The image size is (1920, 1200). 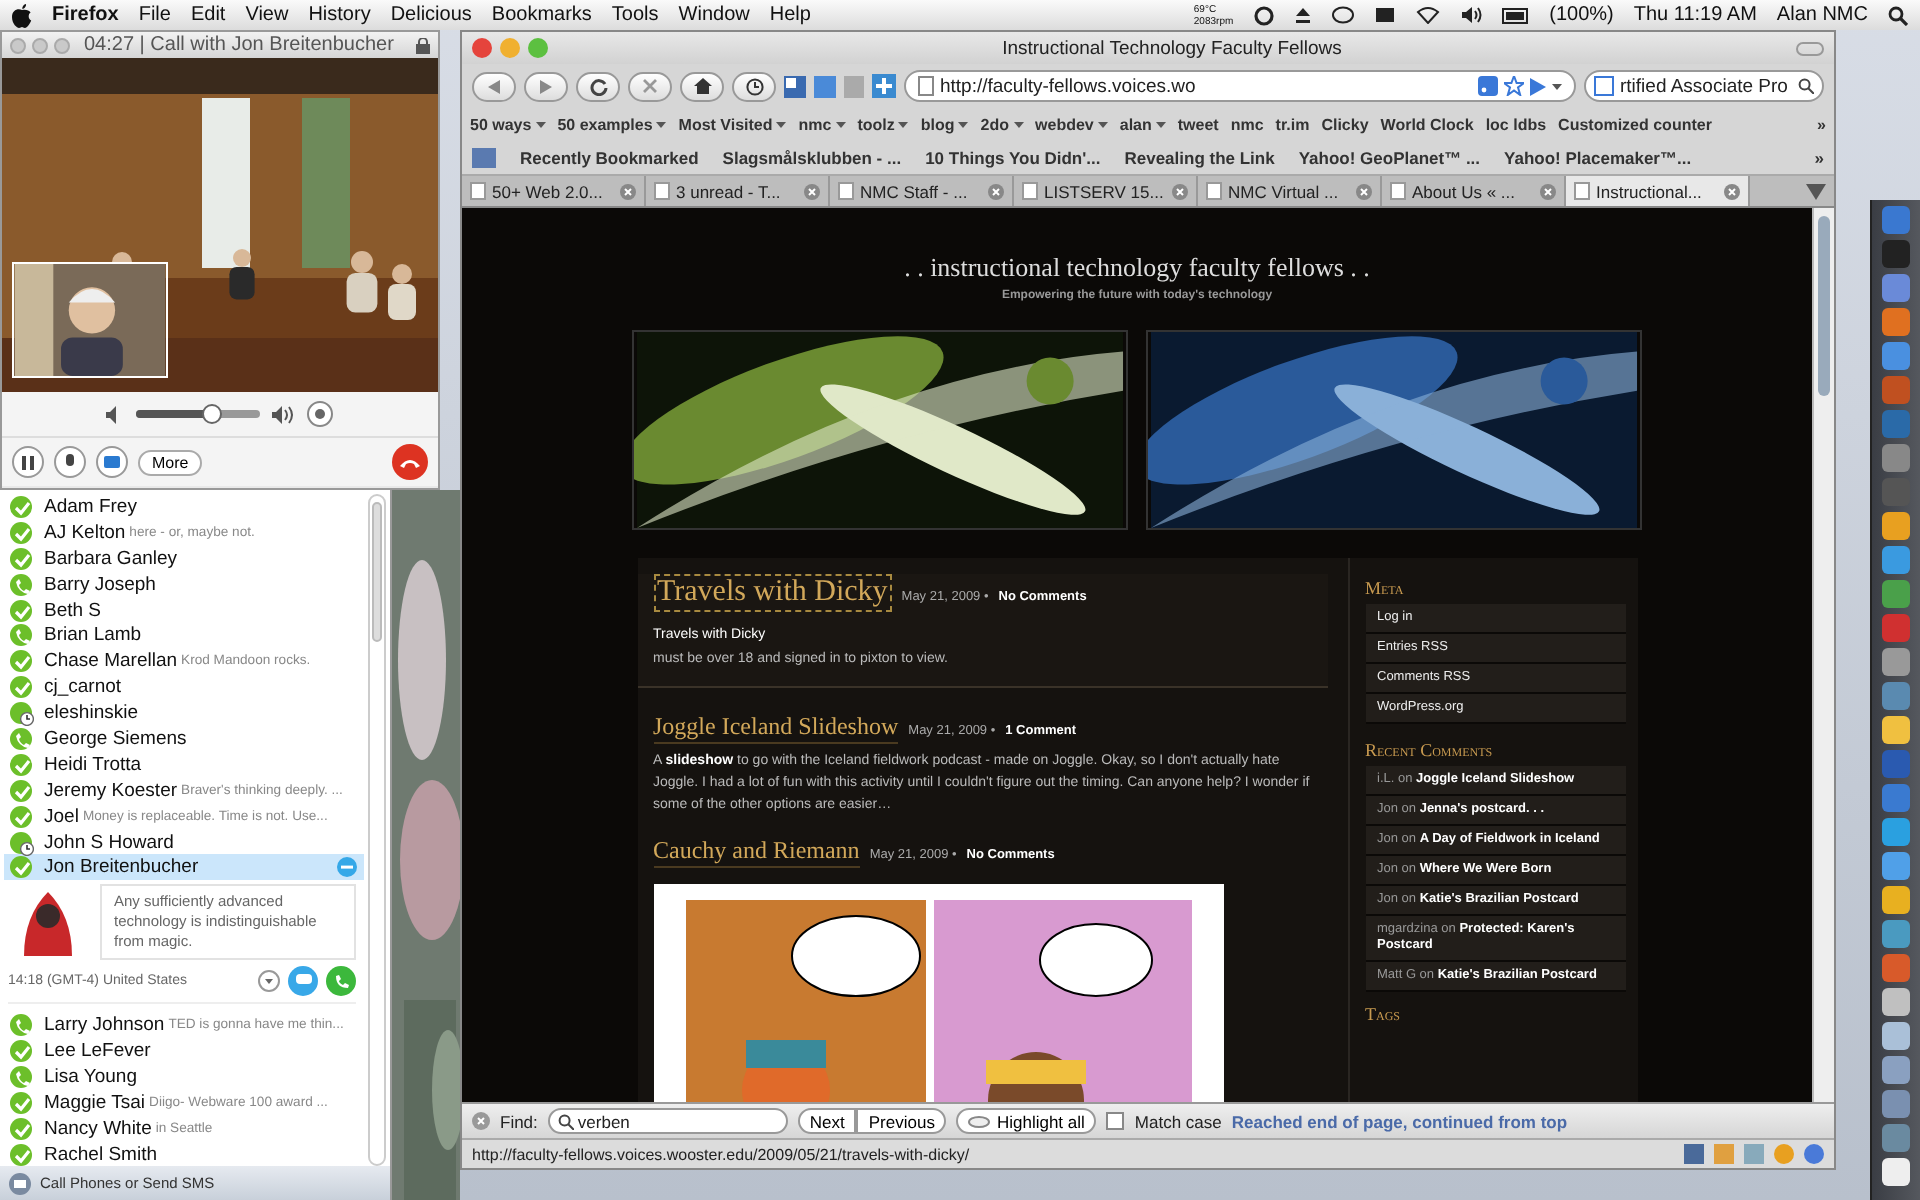 I want to click on wifi-icon, so click(x=1427, y=15).